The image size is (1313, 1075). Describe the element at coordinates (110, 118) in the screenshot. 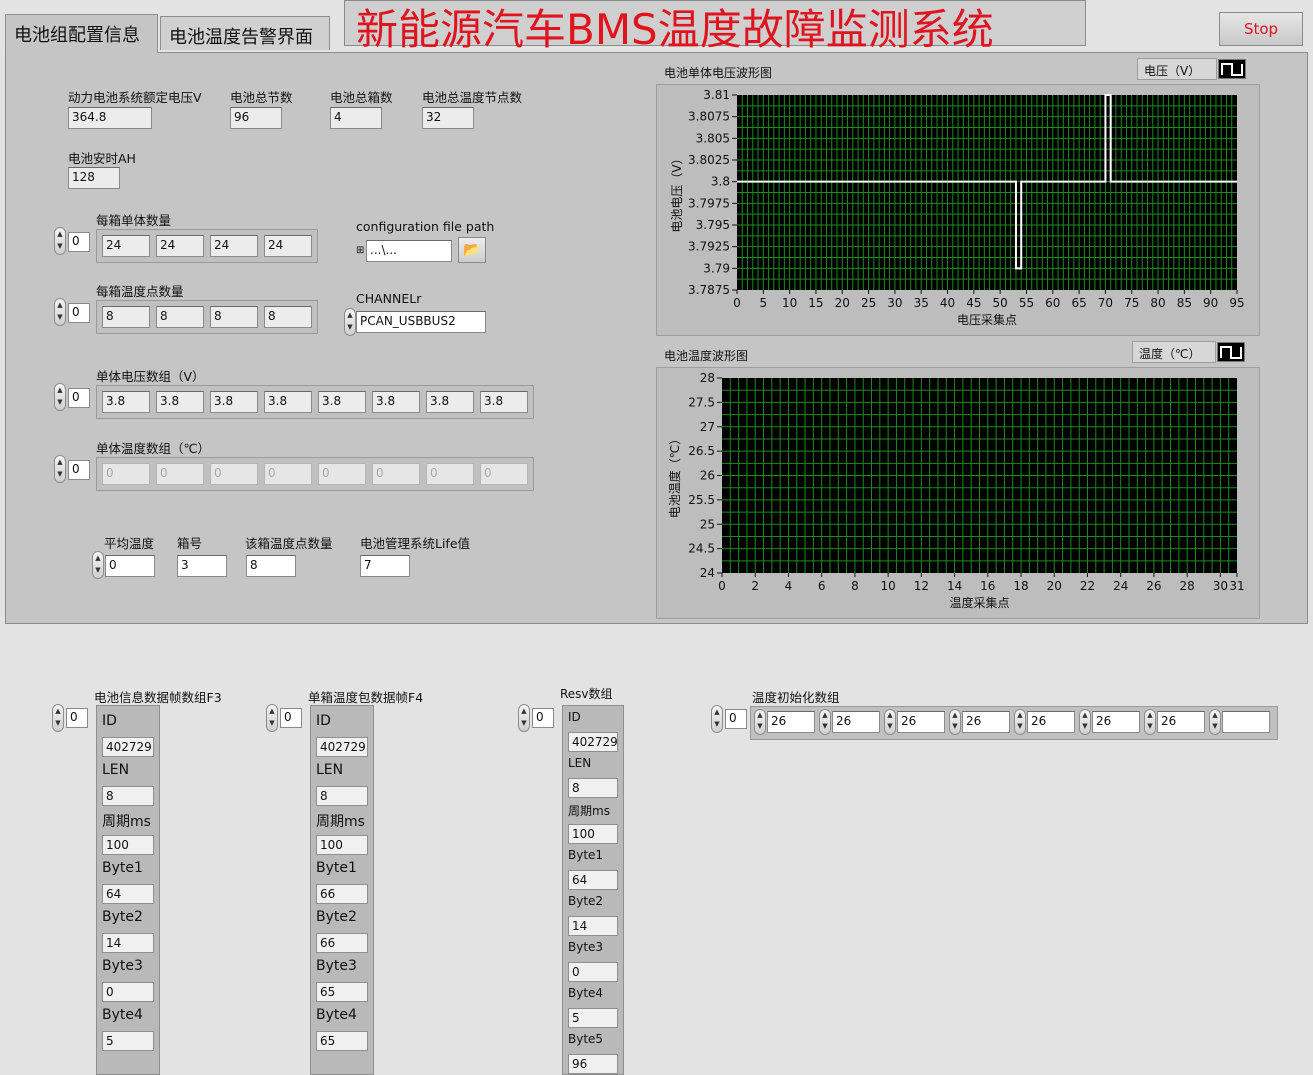

I see `rated-voltage-field: 364.8` at that location.